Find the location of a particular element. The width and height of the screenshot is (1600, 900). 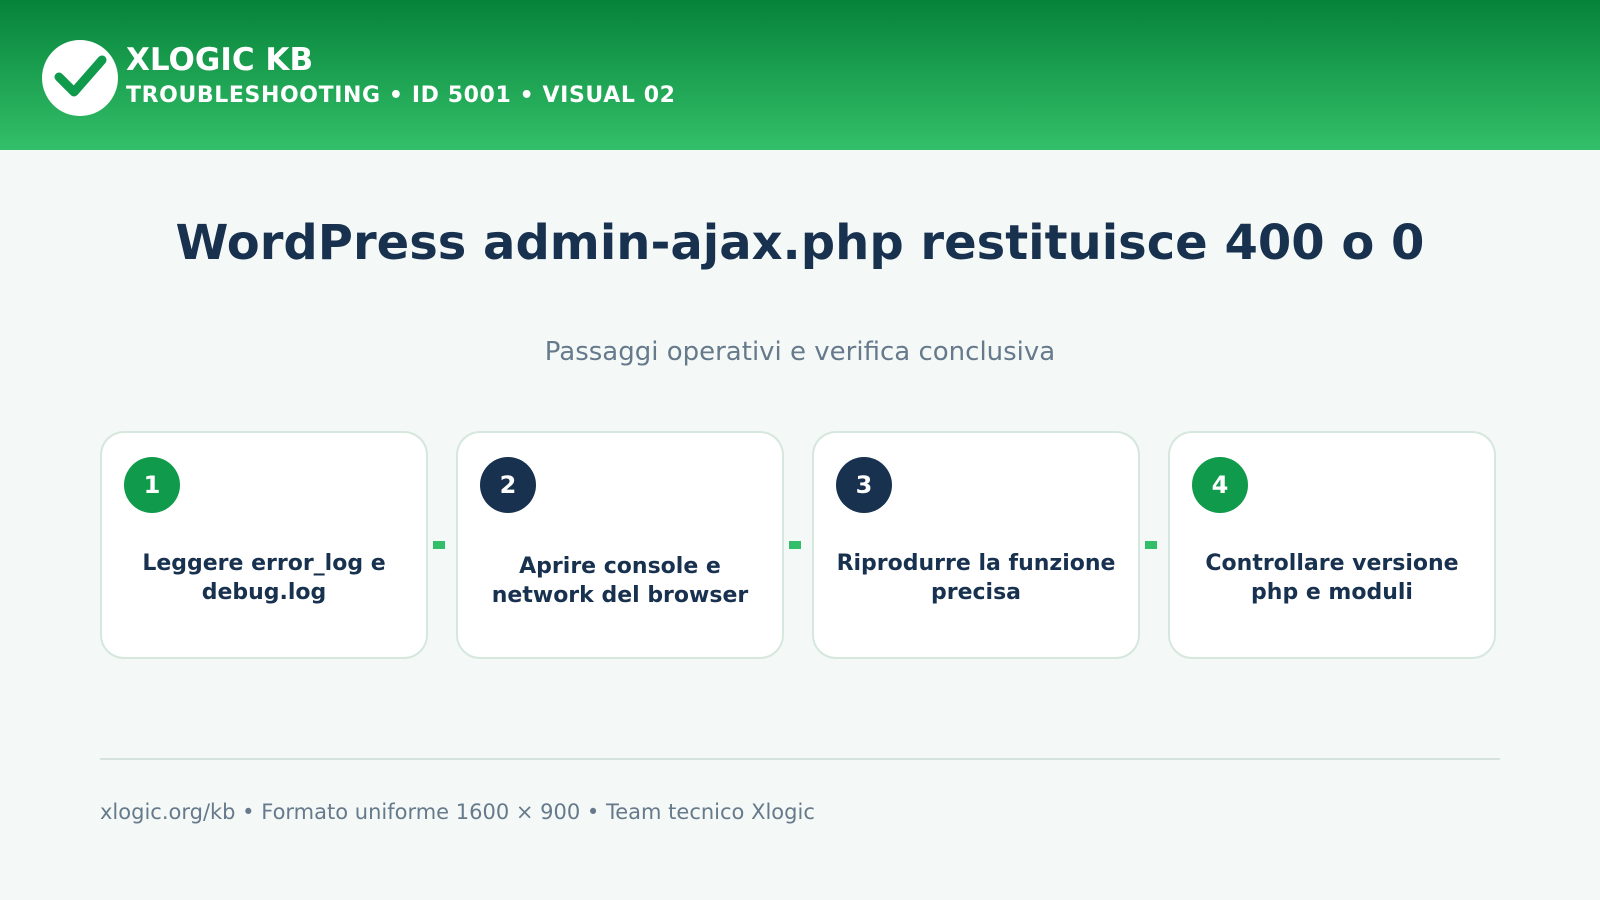

step-label: Leggere error_log e debug.log is located at coordinates (264, 578).